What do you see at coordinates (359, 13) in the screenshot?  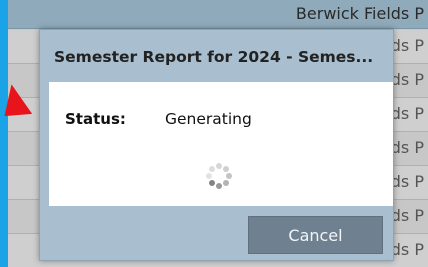 I see `table-header-label: Berwick Fields P` at bounding box center [359, 13].